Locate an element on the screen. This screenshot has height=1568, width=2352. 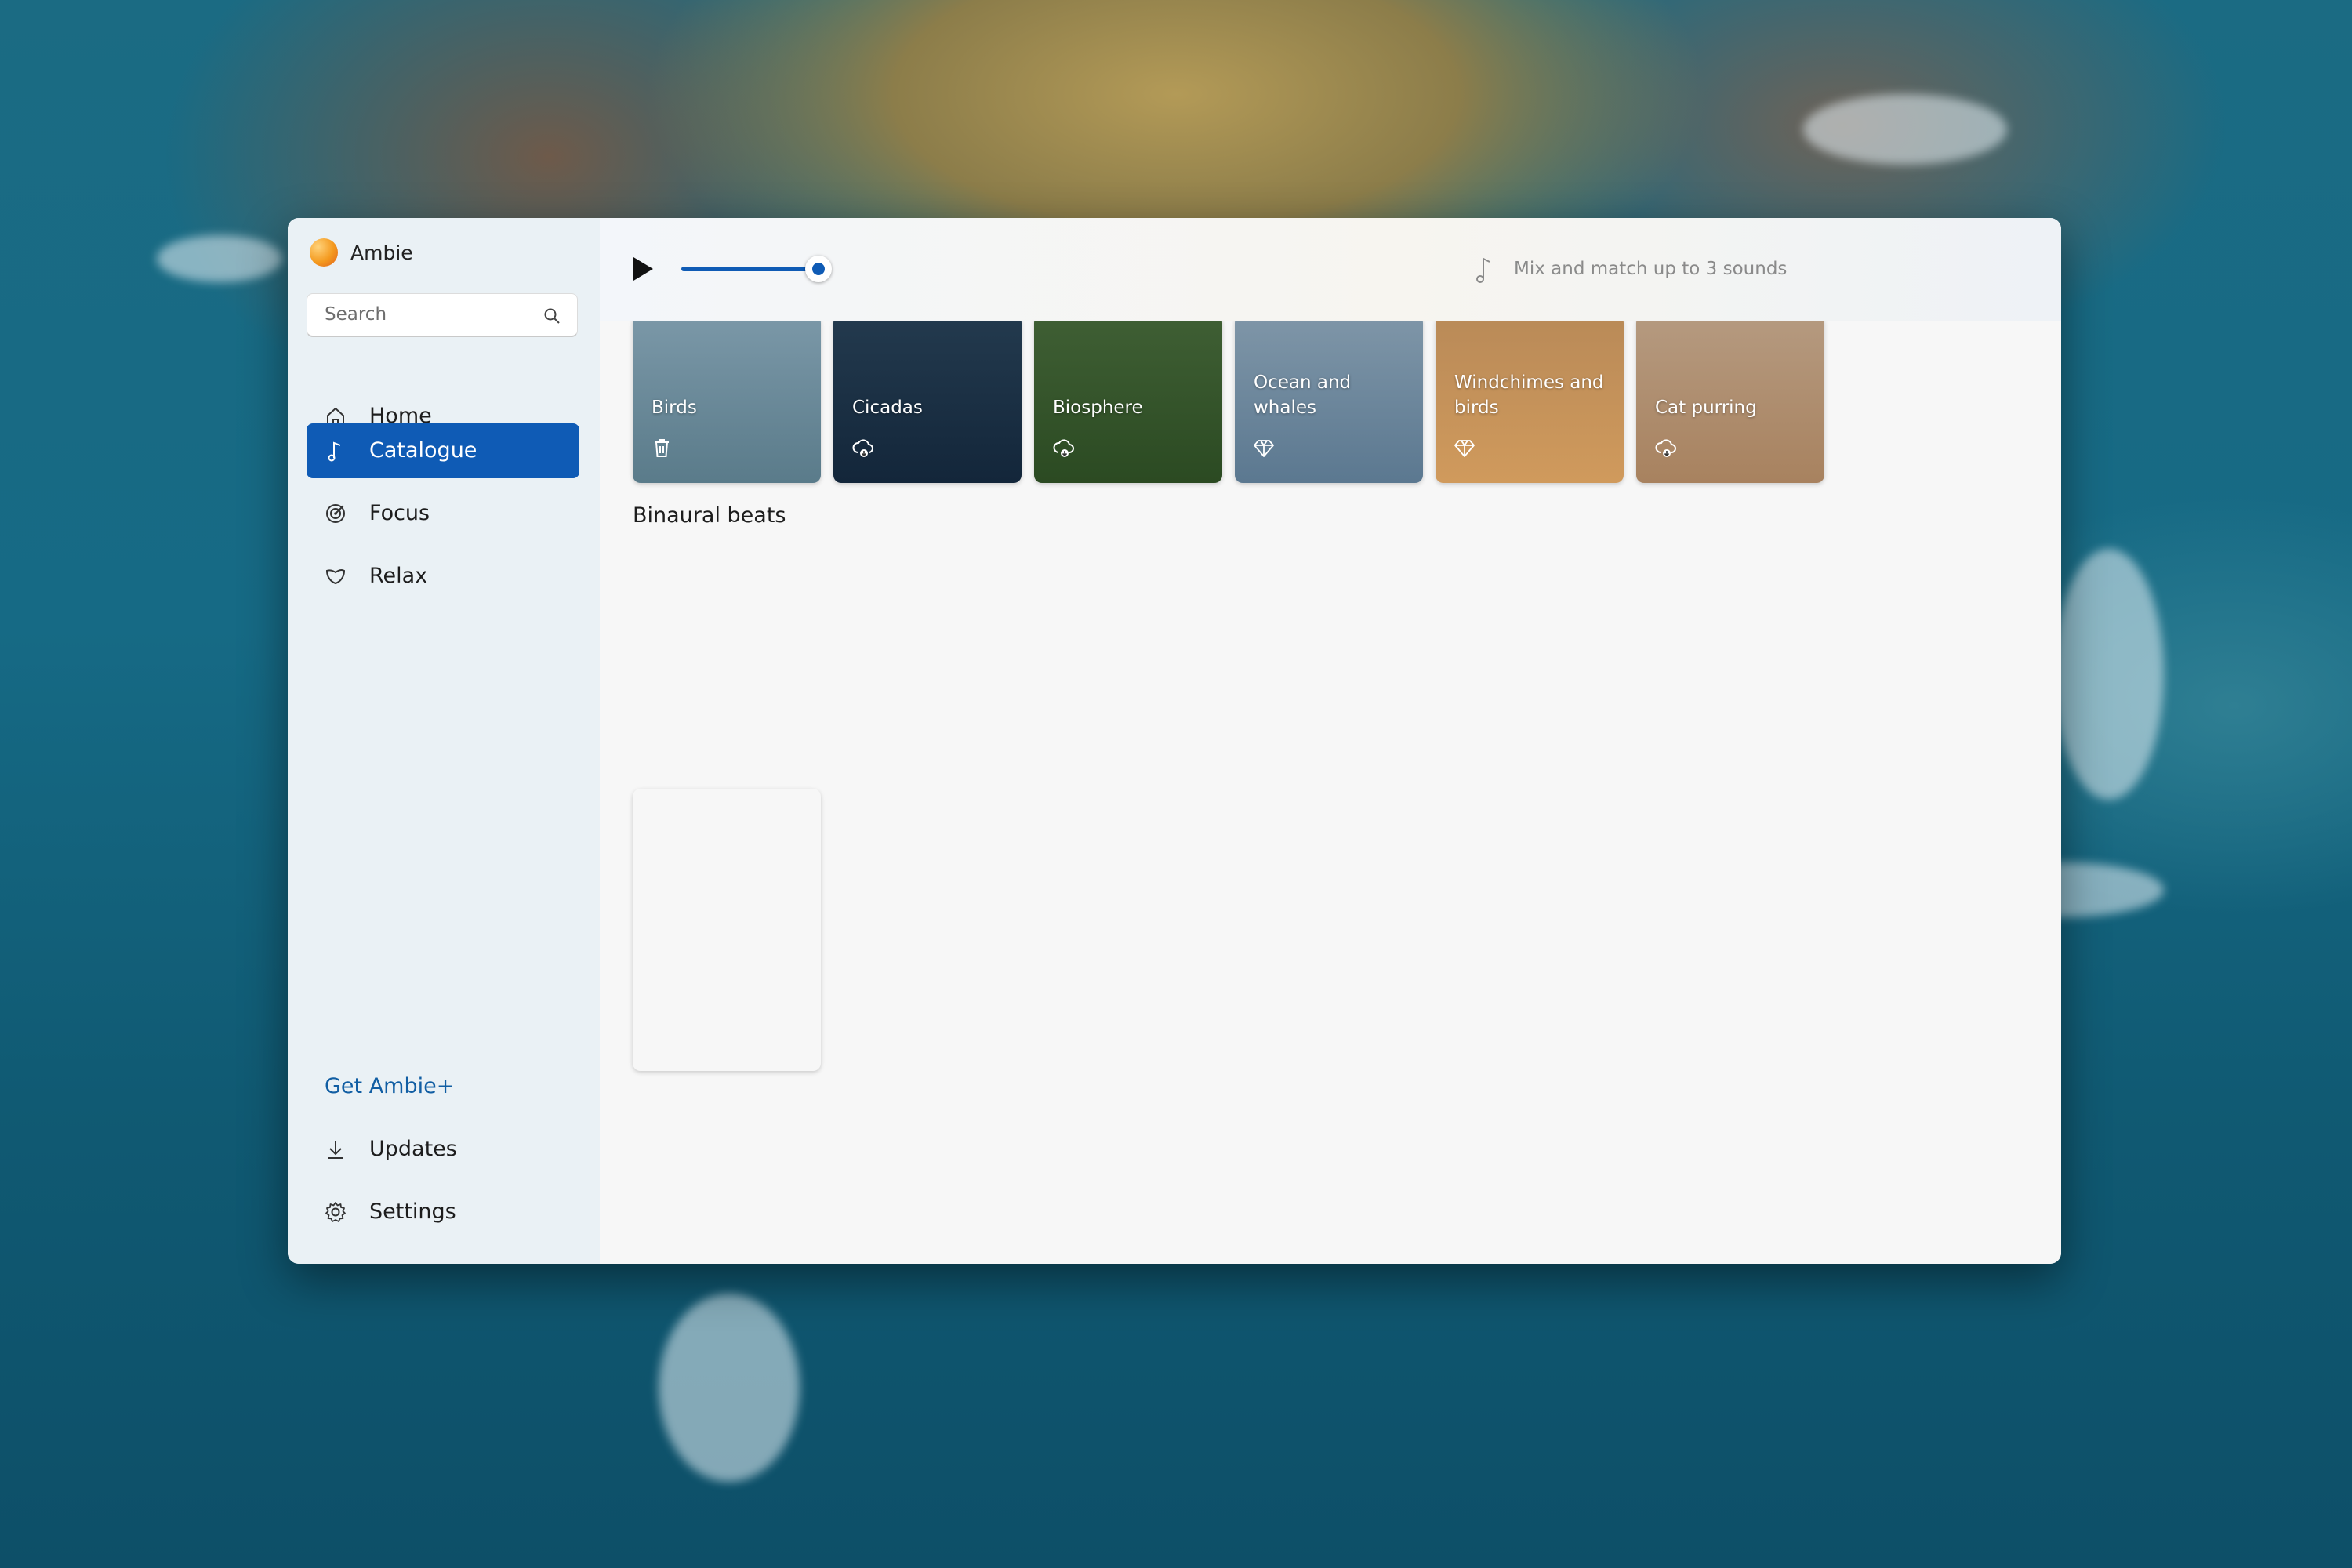
search-box is located at coordinates (442, 315).